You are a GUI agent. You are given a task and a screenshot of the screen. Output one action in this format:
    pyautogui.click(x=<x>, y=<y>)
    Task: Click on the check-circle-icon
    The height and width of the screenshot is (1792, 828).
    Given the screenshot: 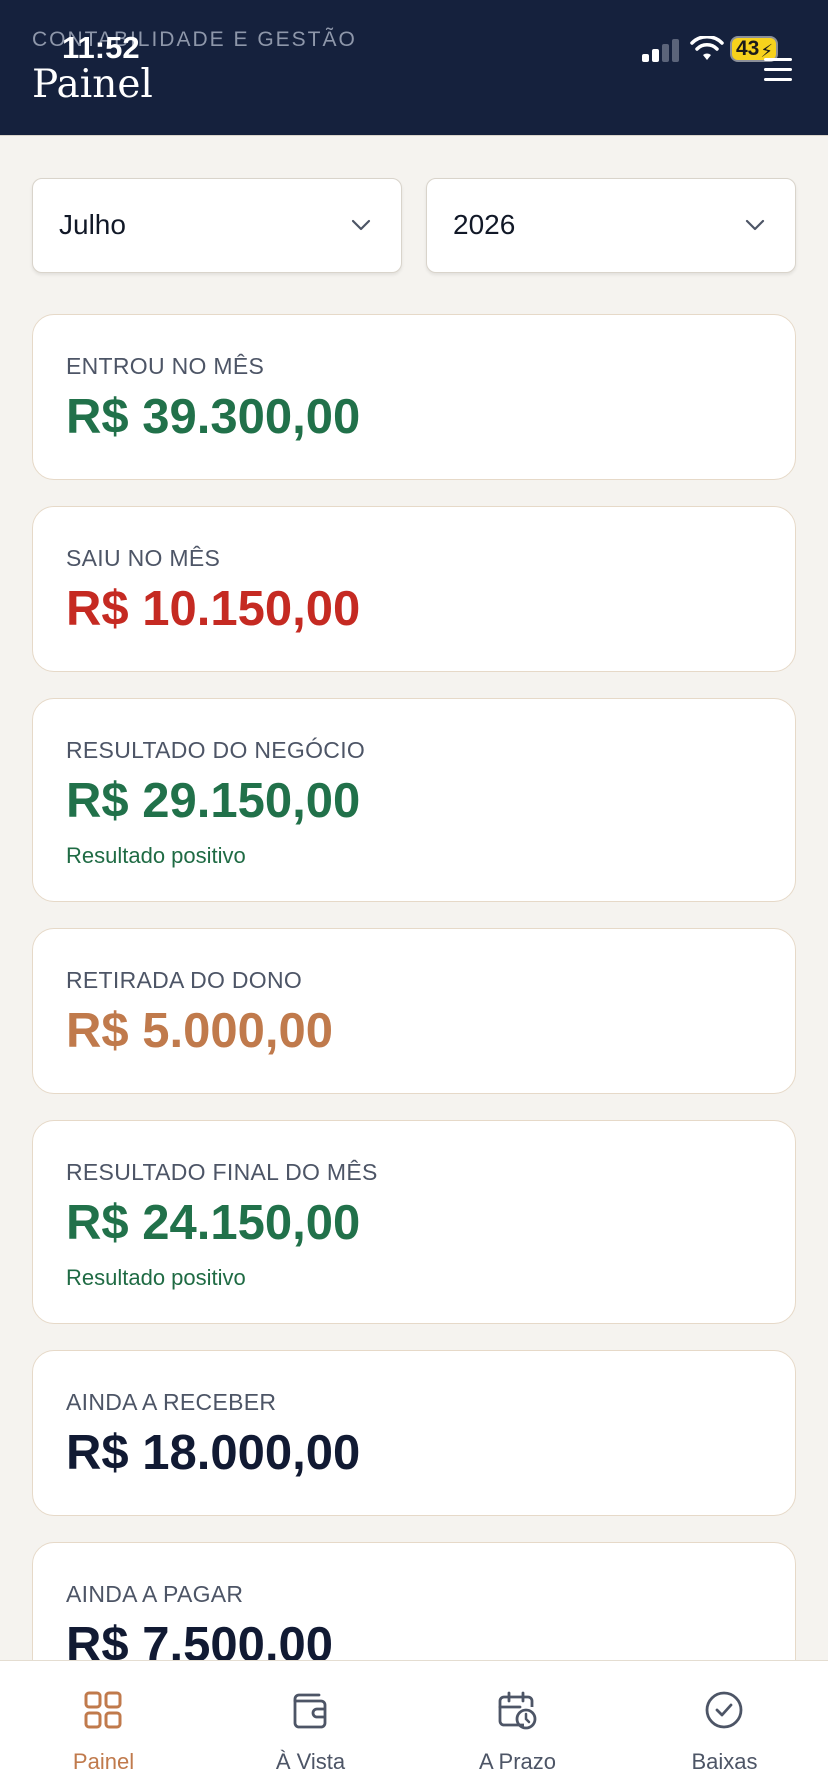 What is the action you would take?
    pyautogui.click(x=724, y=1710)
    